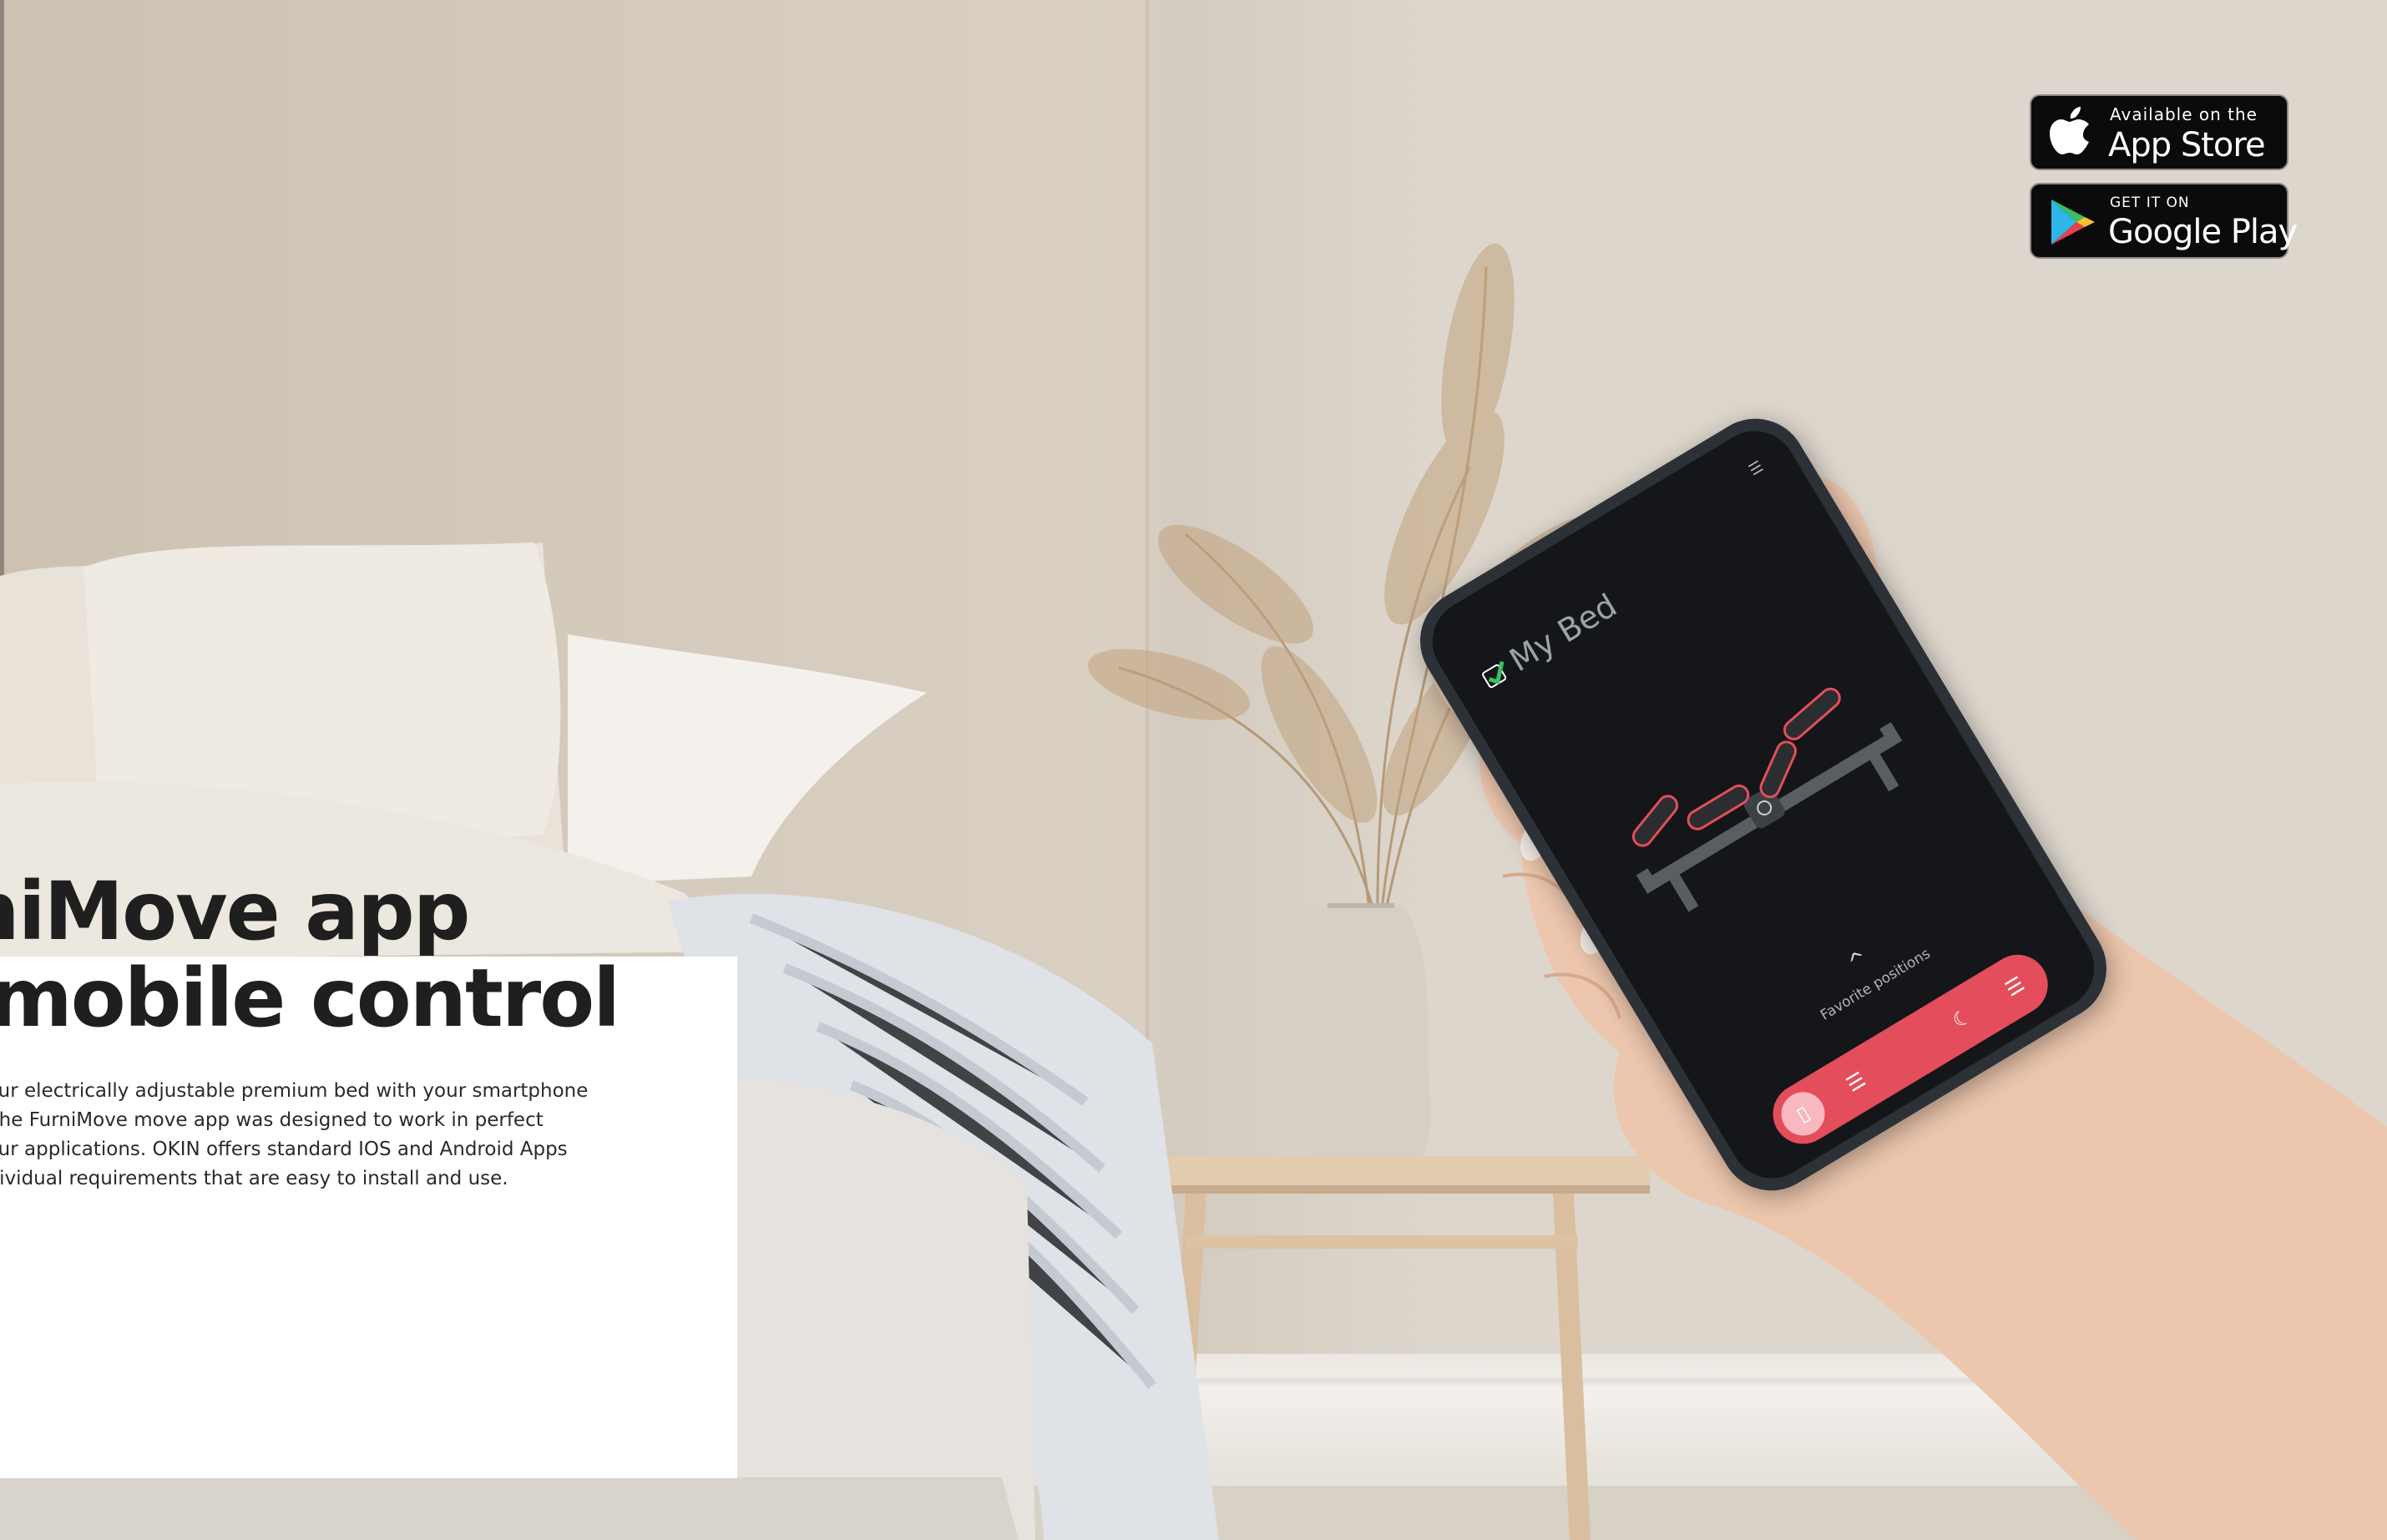 This screenshot has height=1540, width=2387. I want to click on apple-icon, so click(2069, 130).